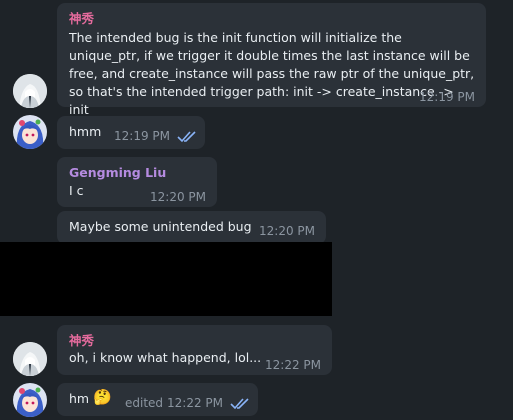 The height and width of the screenshot is (420, 513). I want to click on message-bubble: hmm 12:19 PM, so click(131, 132).